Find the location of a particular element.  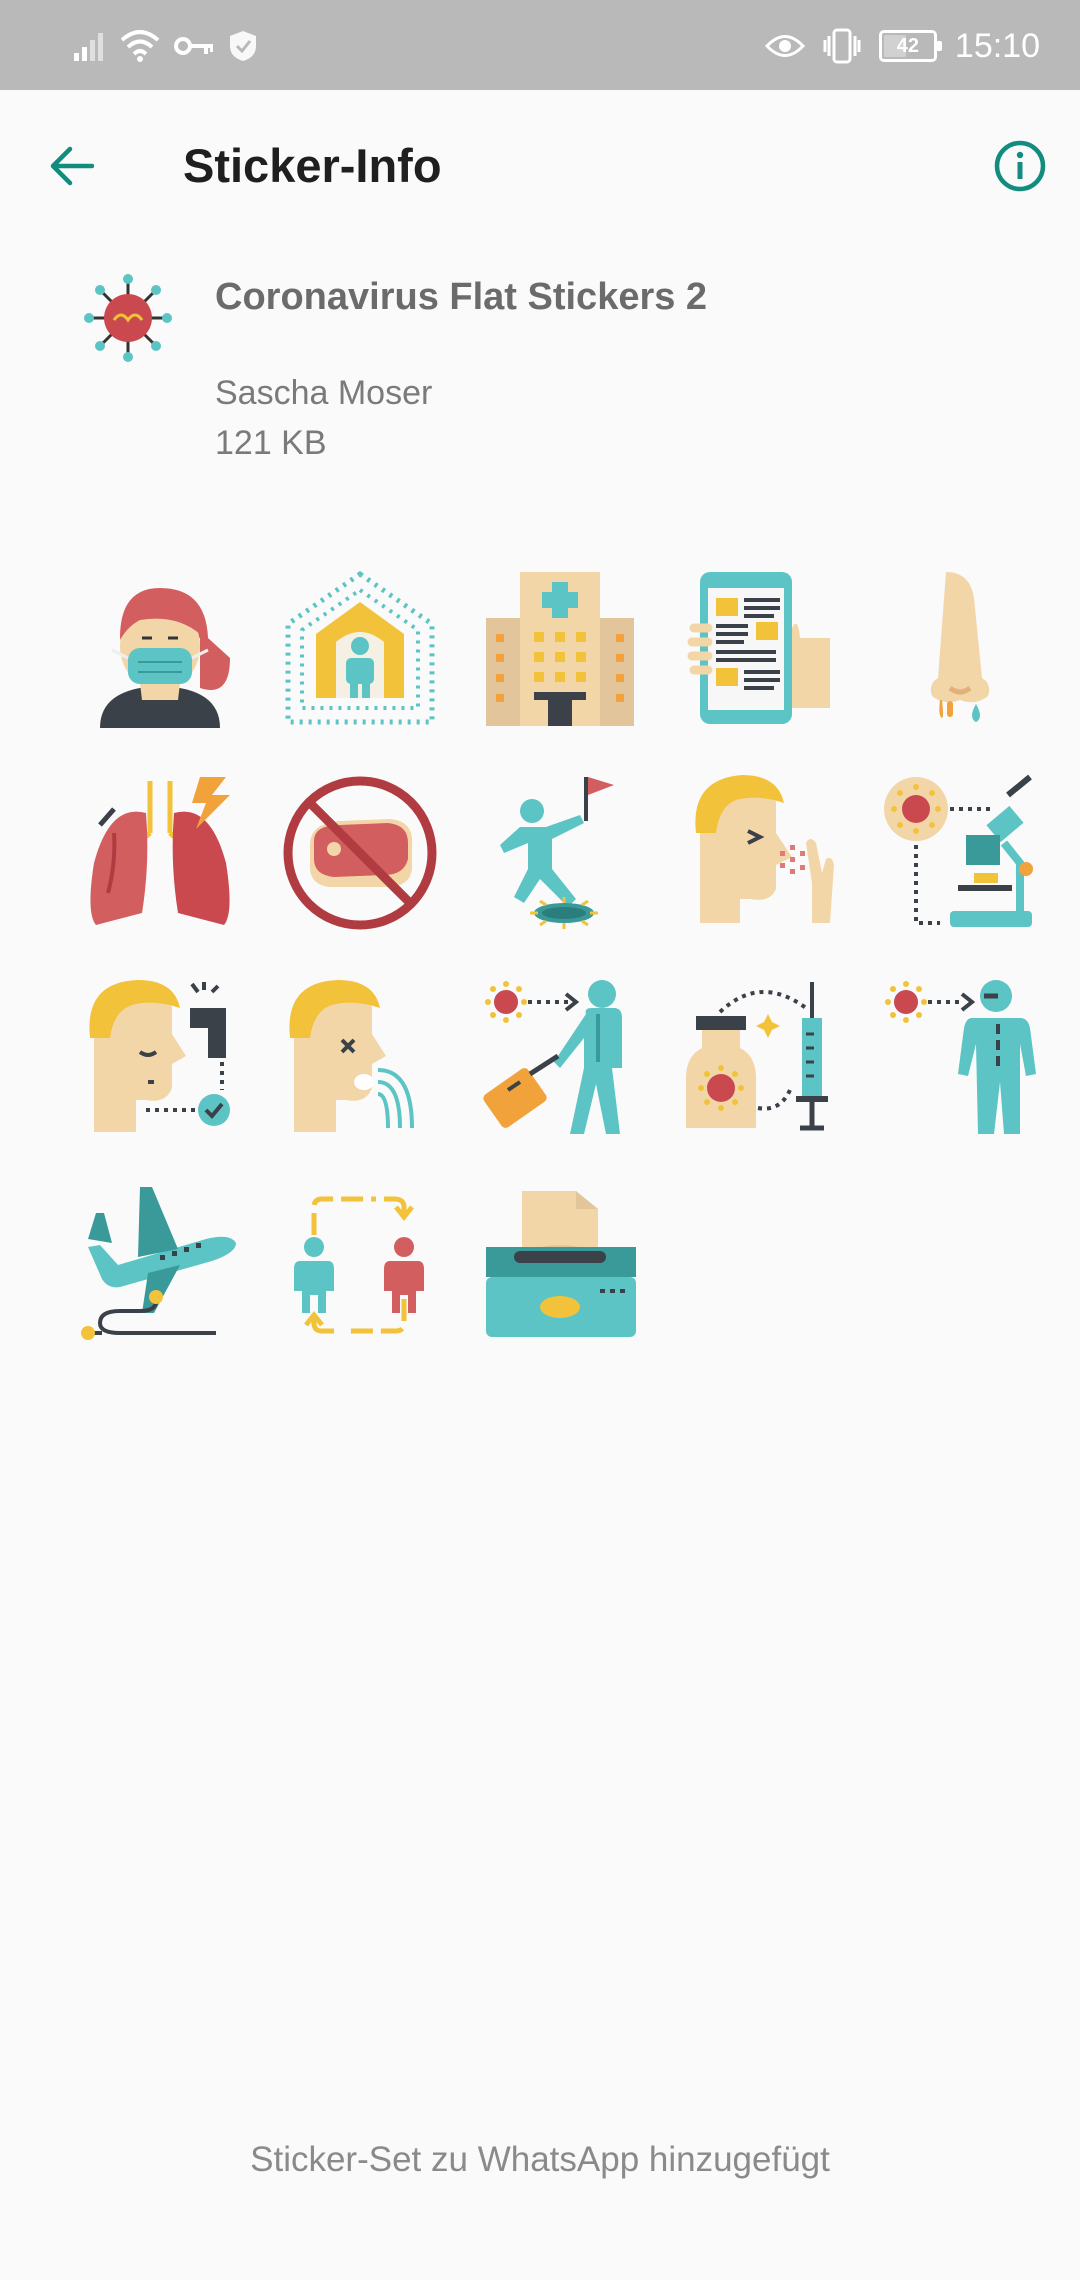

eye-icon is located at coordinates (784, 46).